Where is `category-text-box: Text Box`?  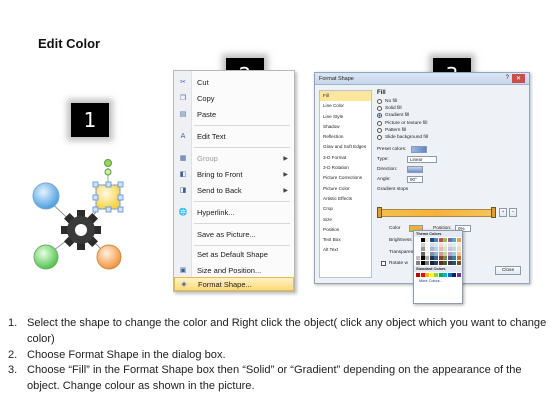
category-text-box: Text Box is located at coordinates (345, 240).